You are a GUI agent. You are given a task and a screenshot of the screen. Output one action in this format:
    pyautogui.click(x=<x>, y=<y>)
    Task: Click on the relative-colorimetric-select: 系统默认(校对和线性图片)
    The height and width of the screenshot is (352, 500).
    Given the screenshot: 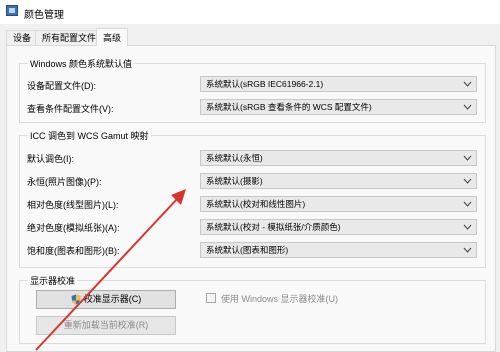 What is the action you would take?
    pyautogui.click(x=338, y=204)
    